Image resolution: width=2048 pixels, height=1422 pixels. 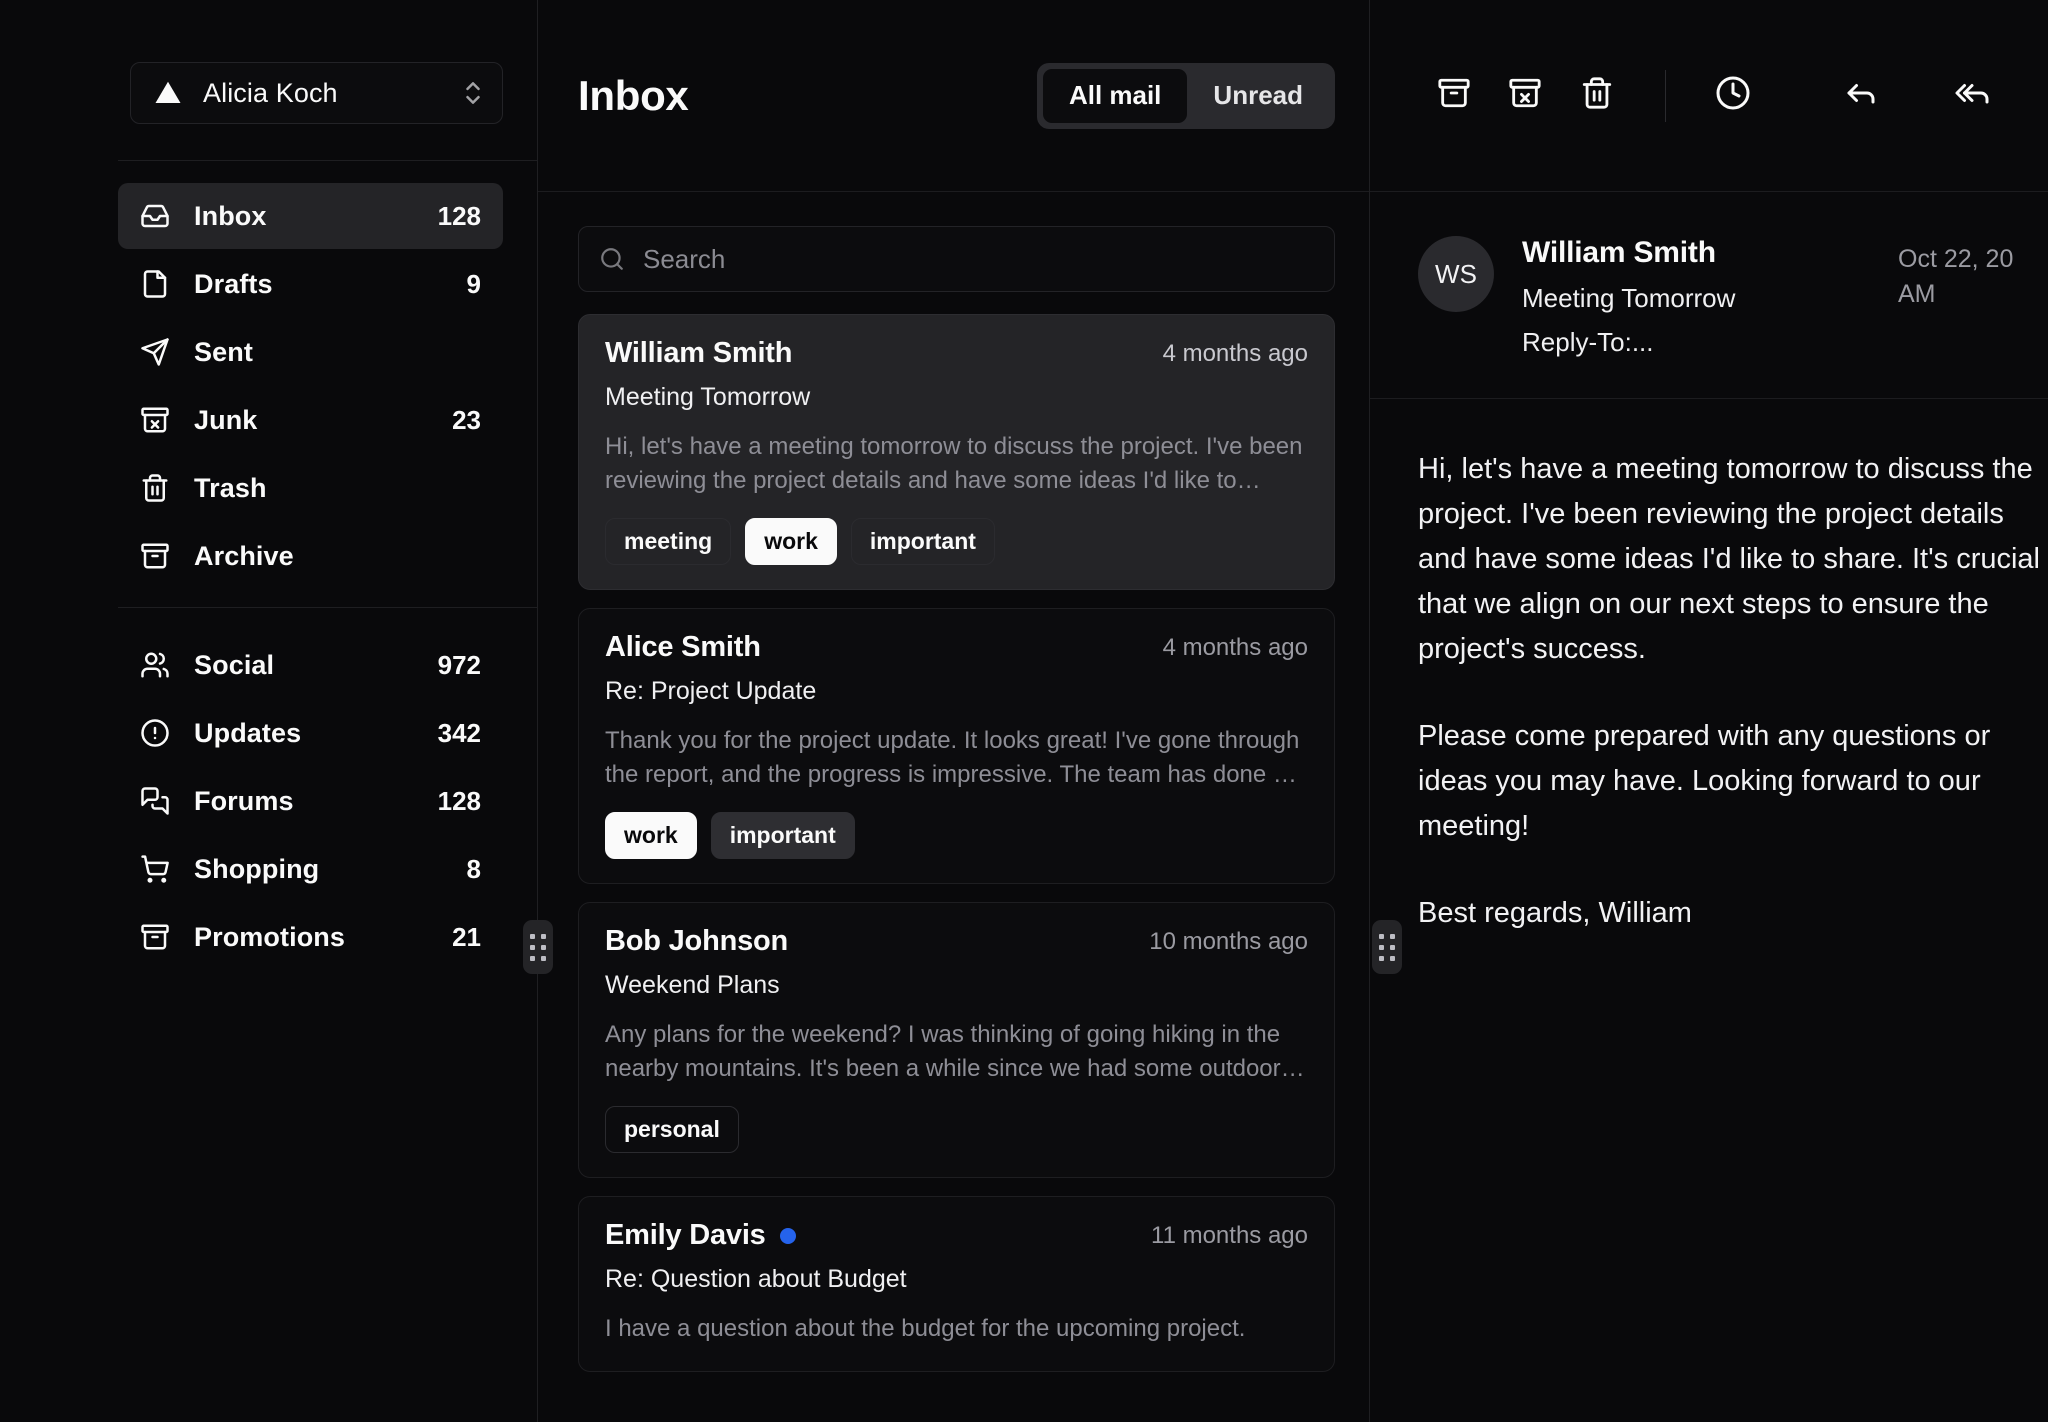 What do you see at coordinates (1956, 276) in the screenshot?
I see `message-date: Oct 22, 20 AM` at bounding box center [1956, 276].